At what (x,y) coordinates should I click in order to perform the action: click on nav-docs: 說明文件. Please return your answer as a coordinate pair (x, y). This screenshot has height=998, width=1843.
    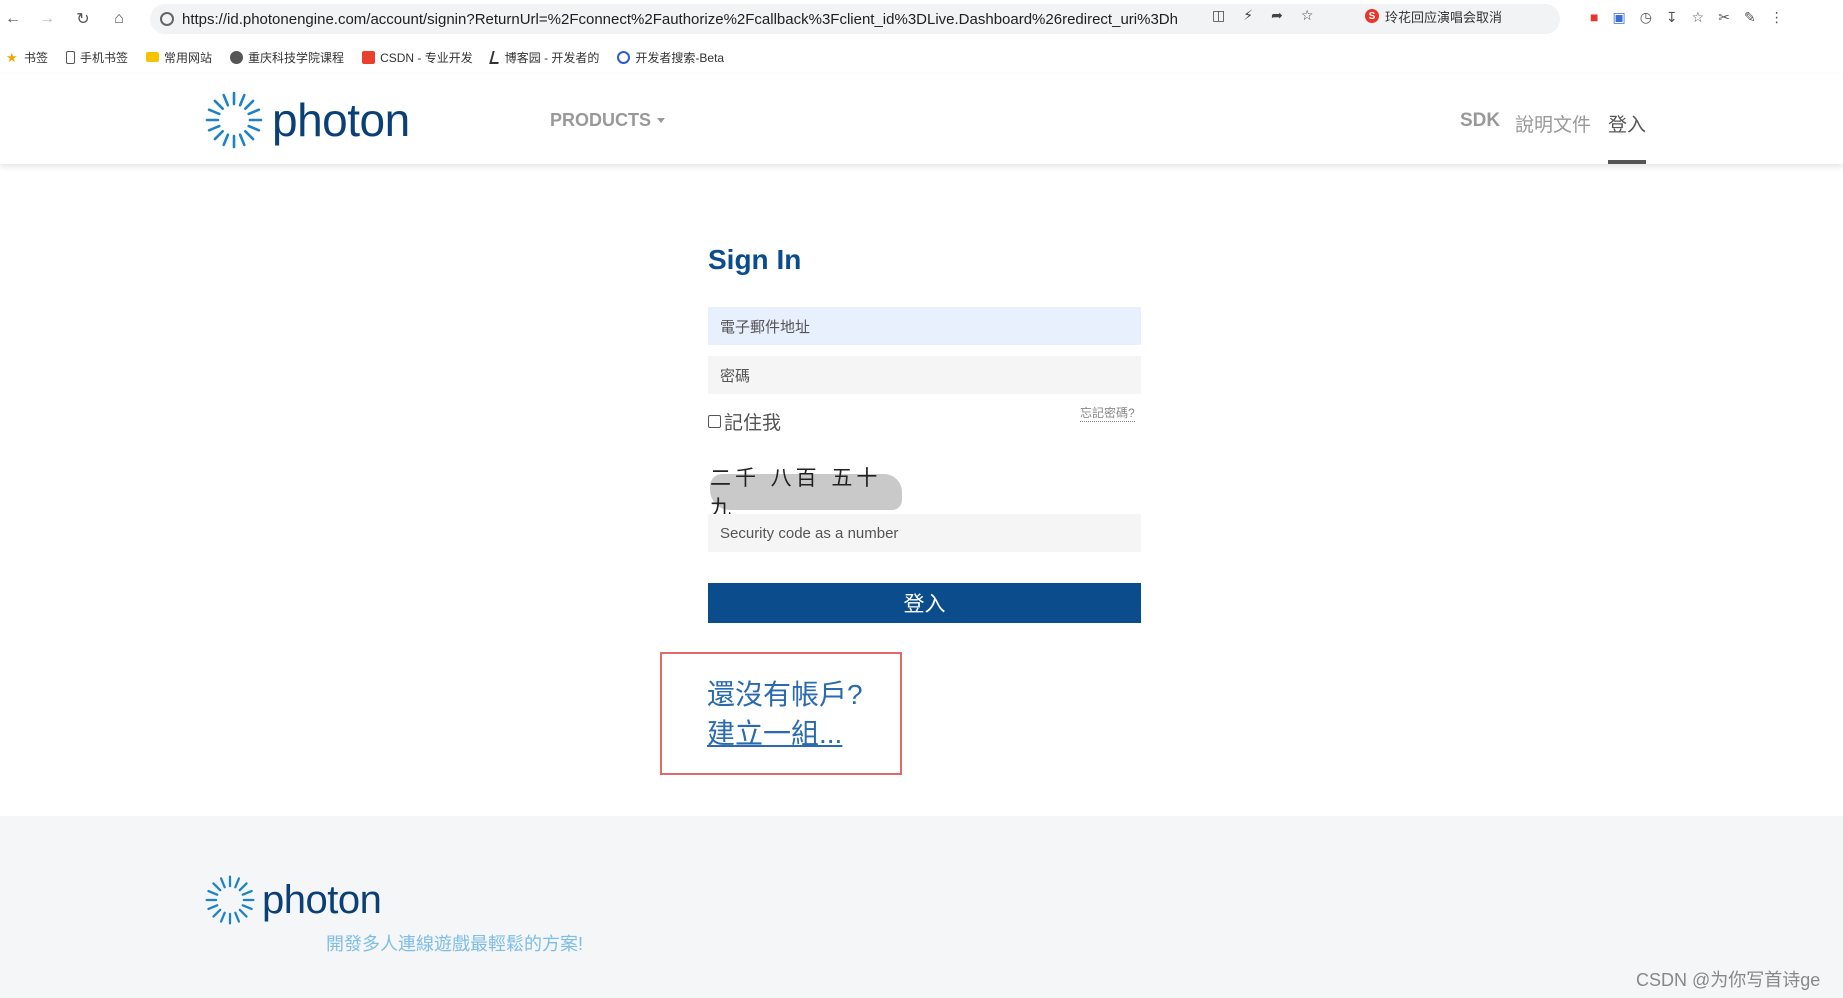
    Looking at the image, I should click on (1553, 123).